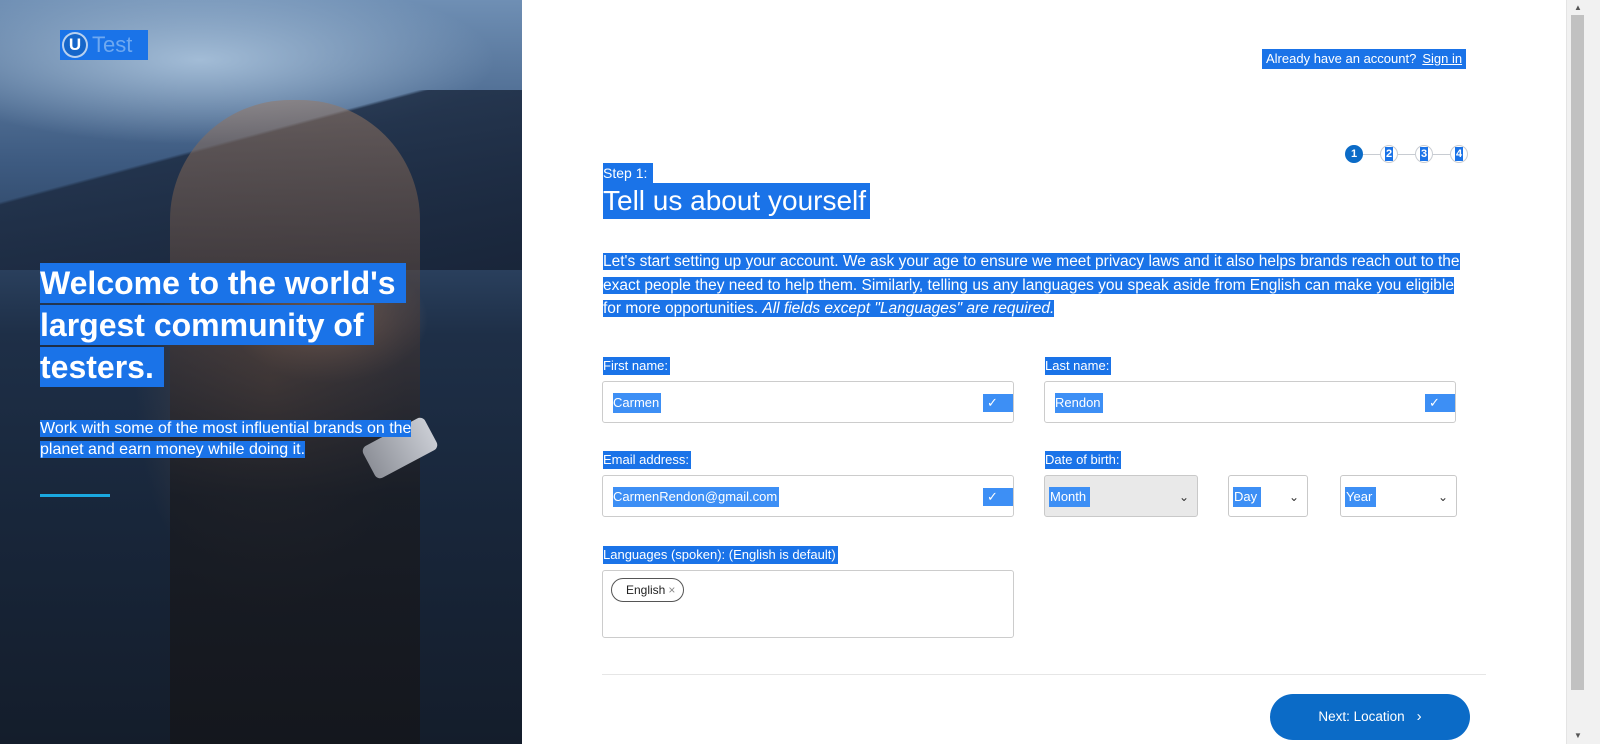 This screenshot has height=744, width=1600. I want to click on hero-heading-line: testers., so click(102, 367).